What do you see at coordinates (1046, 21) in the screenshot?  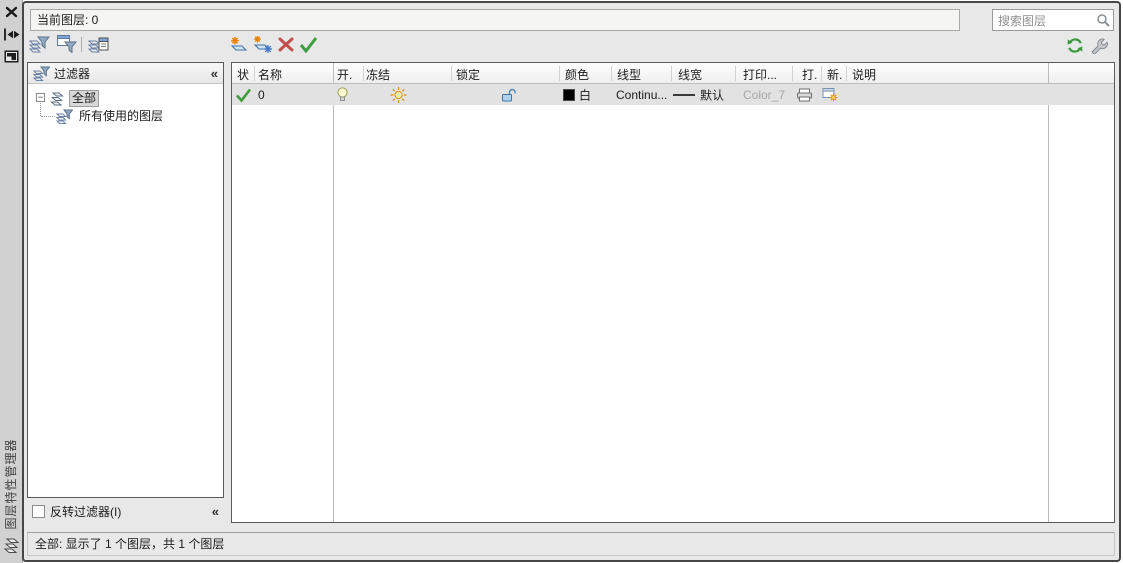 I see `search-input` at bounding box center [1046, 21].